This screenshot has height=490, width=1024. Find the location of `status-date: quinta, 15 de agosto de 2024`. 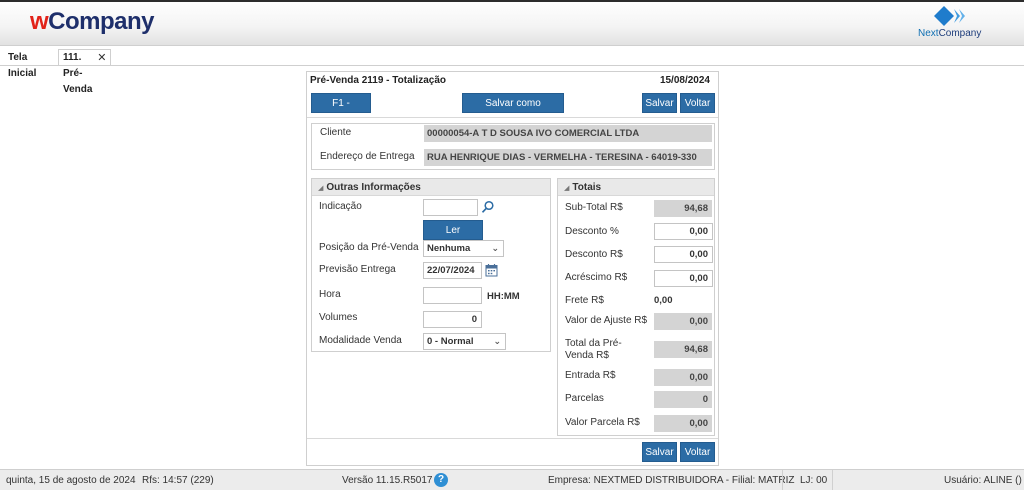

status-date: quinta, 15 de agosto de 2024 is located at coordinates (71, 480).